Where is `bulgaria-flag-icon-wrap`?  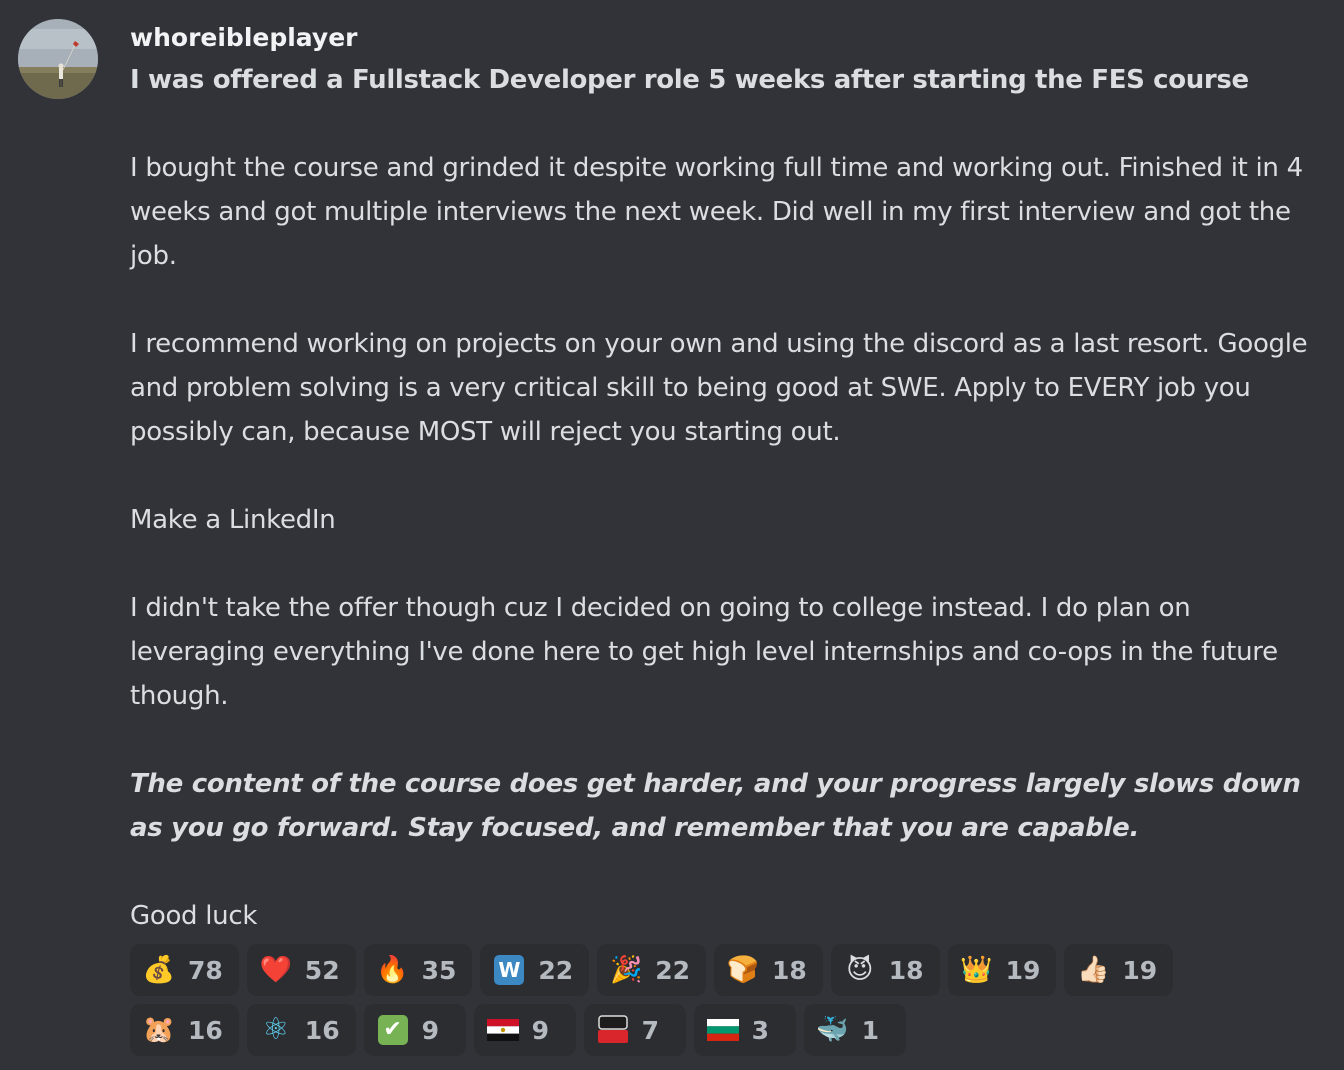 bulgaria-flag-icon-wrap is located at coordinates (723, 1030).